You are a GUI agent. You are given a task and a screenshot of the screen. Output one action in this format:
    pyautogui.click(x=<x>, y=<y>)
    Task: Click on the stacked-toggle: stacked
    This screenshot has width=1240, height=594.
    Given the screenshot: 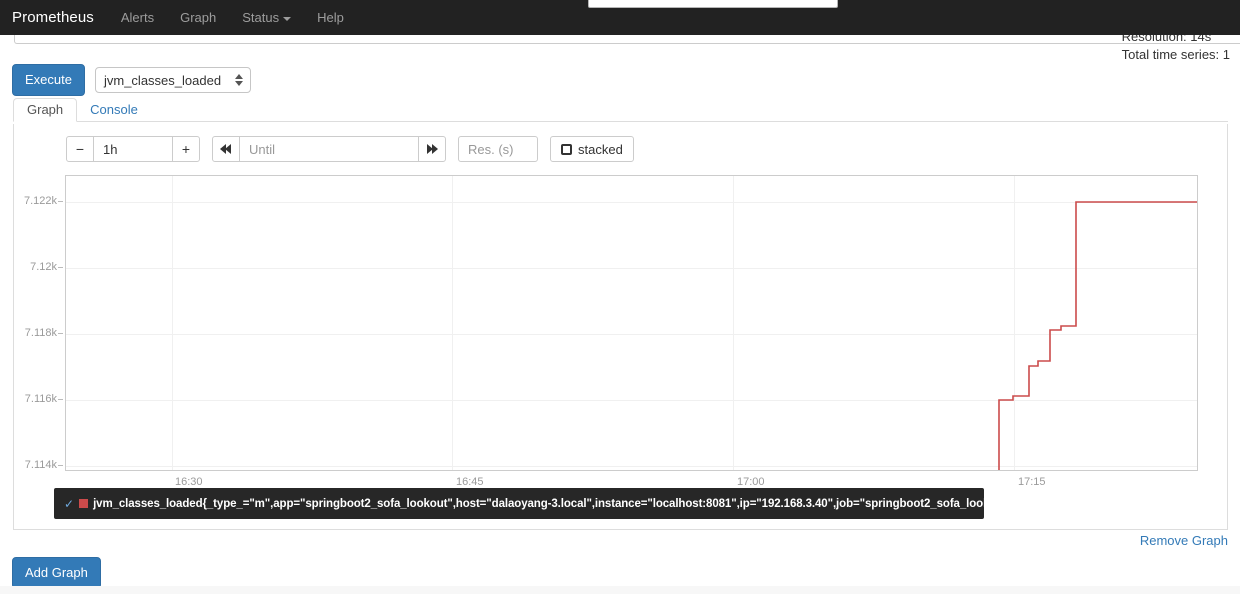 What is the action you would take?
    pyautogui.click(x=592, y=149)
    